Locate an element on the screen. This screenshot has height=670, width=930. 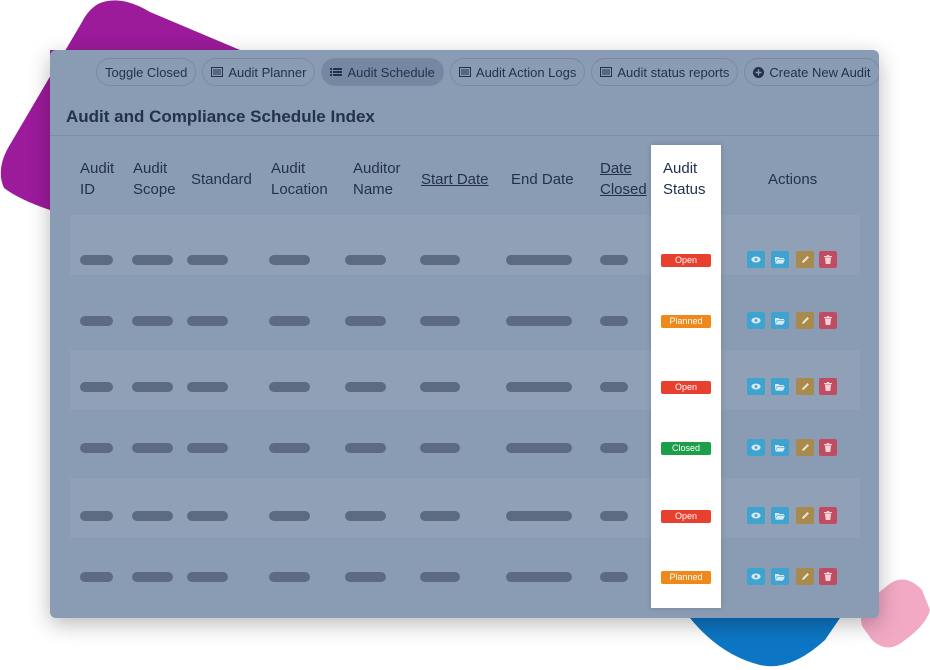
column-header-actions: Actions is located at coordinates (792, 179).